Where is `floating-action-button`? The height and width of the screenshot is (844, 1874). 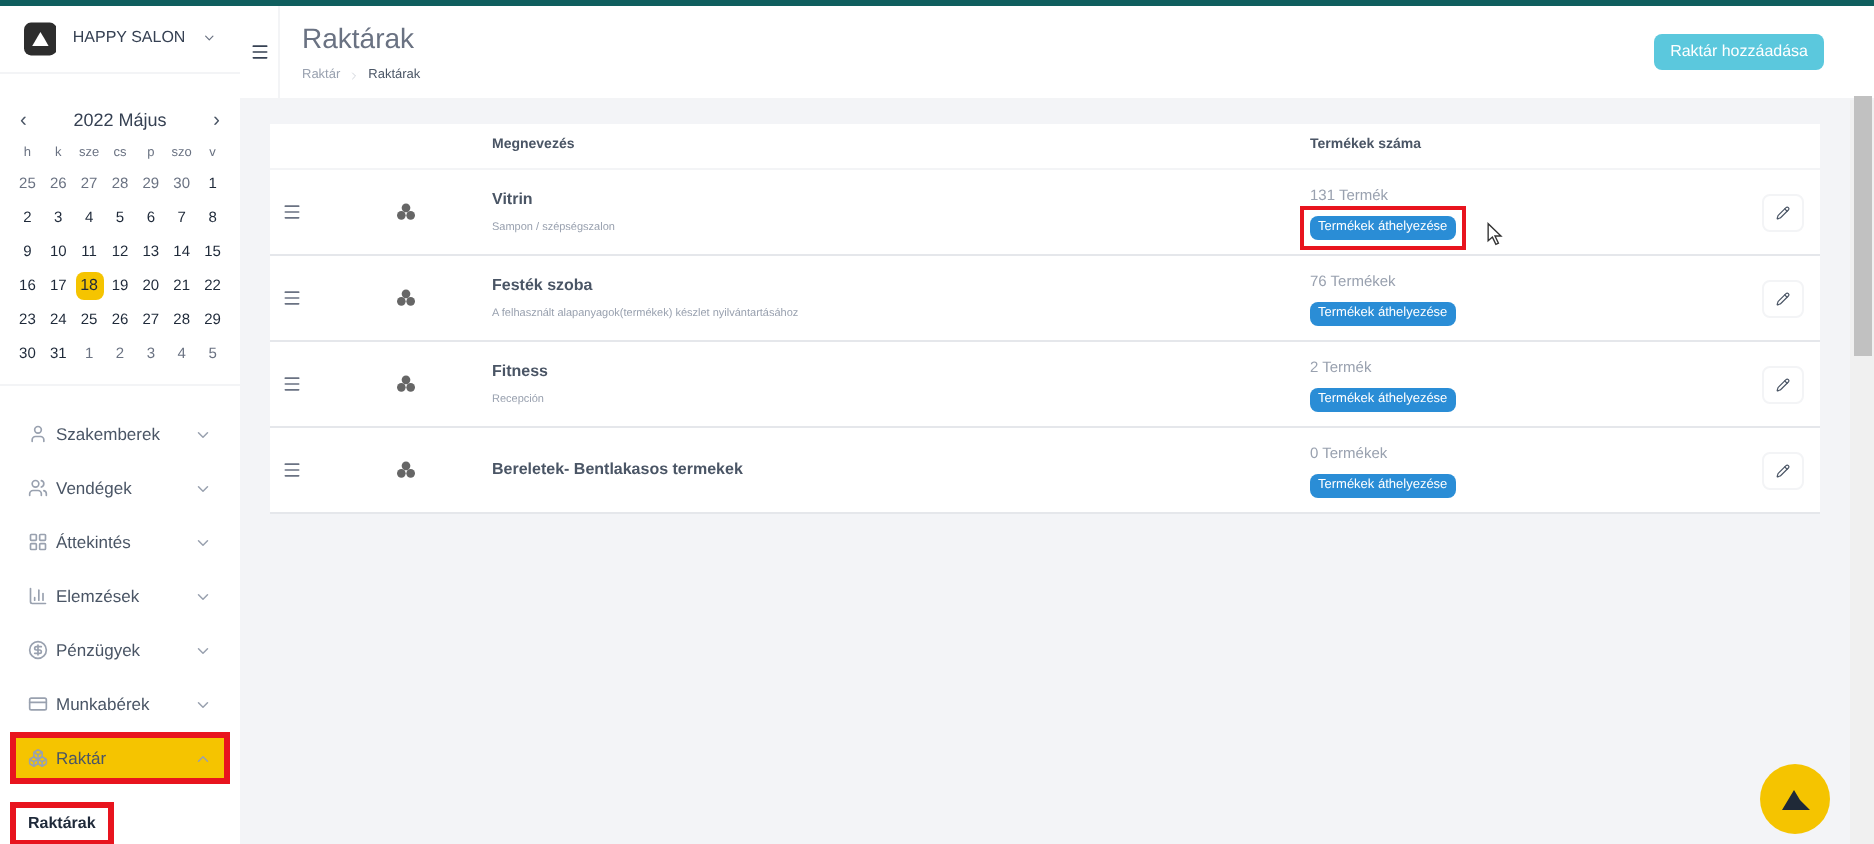
floating-action-button is located at coordinates (1795, 799).